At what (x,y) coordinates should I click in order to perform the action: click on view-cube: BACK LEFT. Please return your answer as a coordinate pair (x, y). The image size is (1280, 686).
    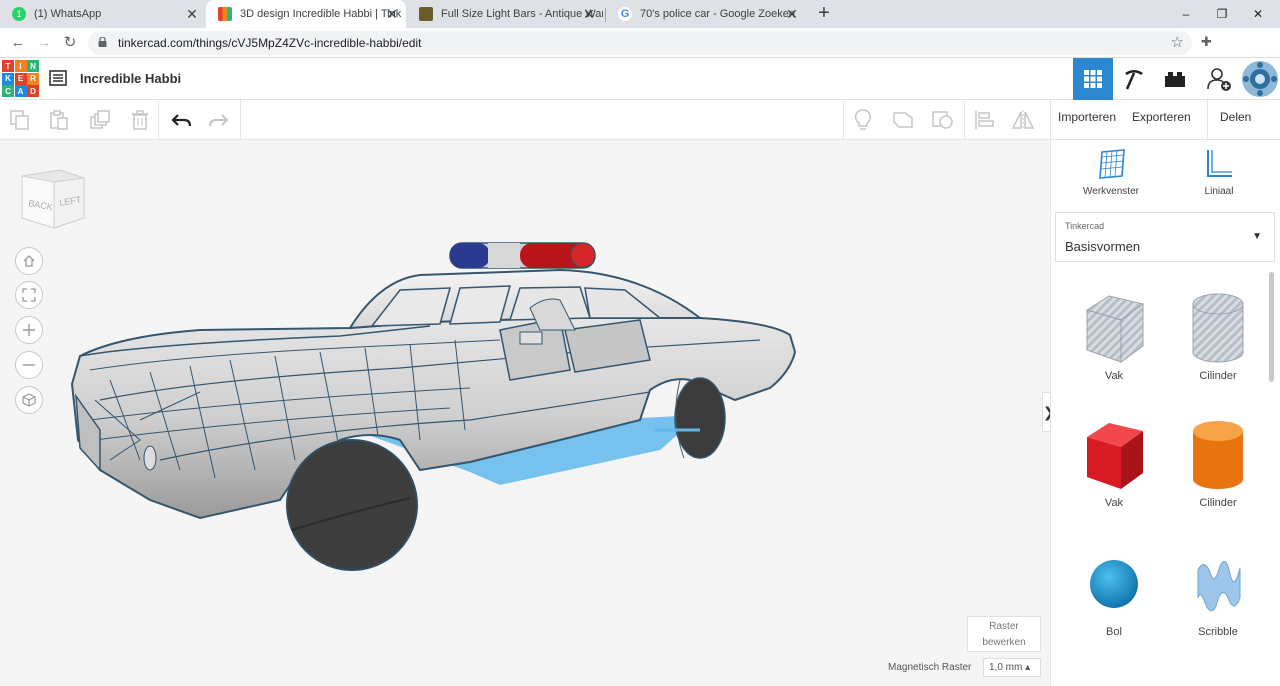
    Looking at the image, I should click on (53, 200).